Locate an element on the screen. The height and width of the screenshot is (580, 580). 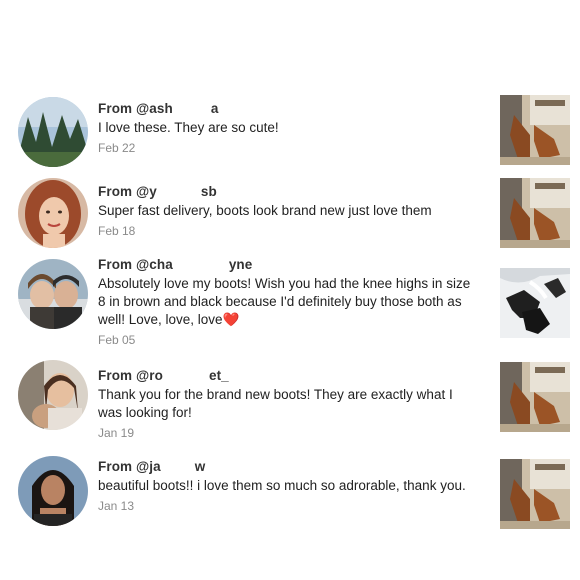
reviewer-handle: From @ro et_ is located at coordinates (289, 375).